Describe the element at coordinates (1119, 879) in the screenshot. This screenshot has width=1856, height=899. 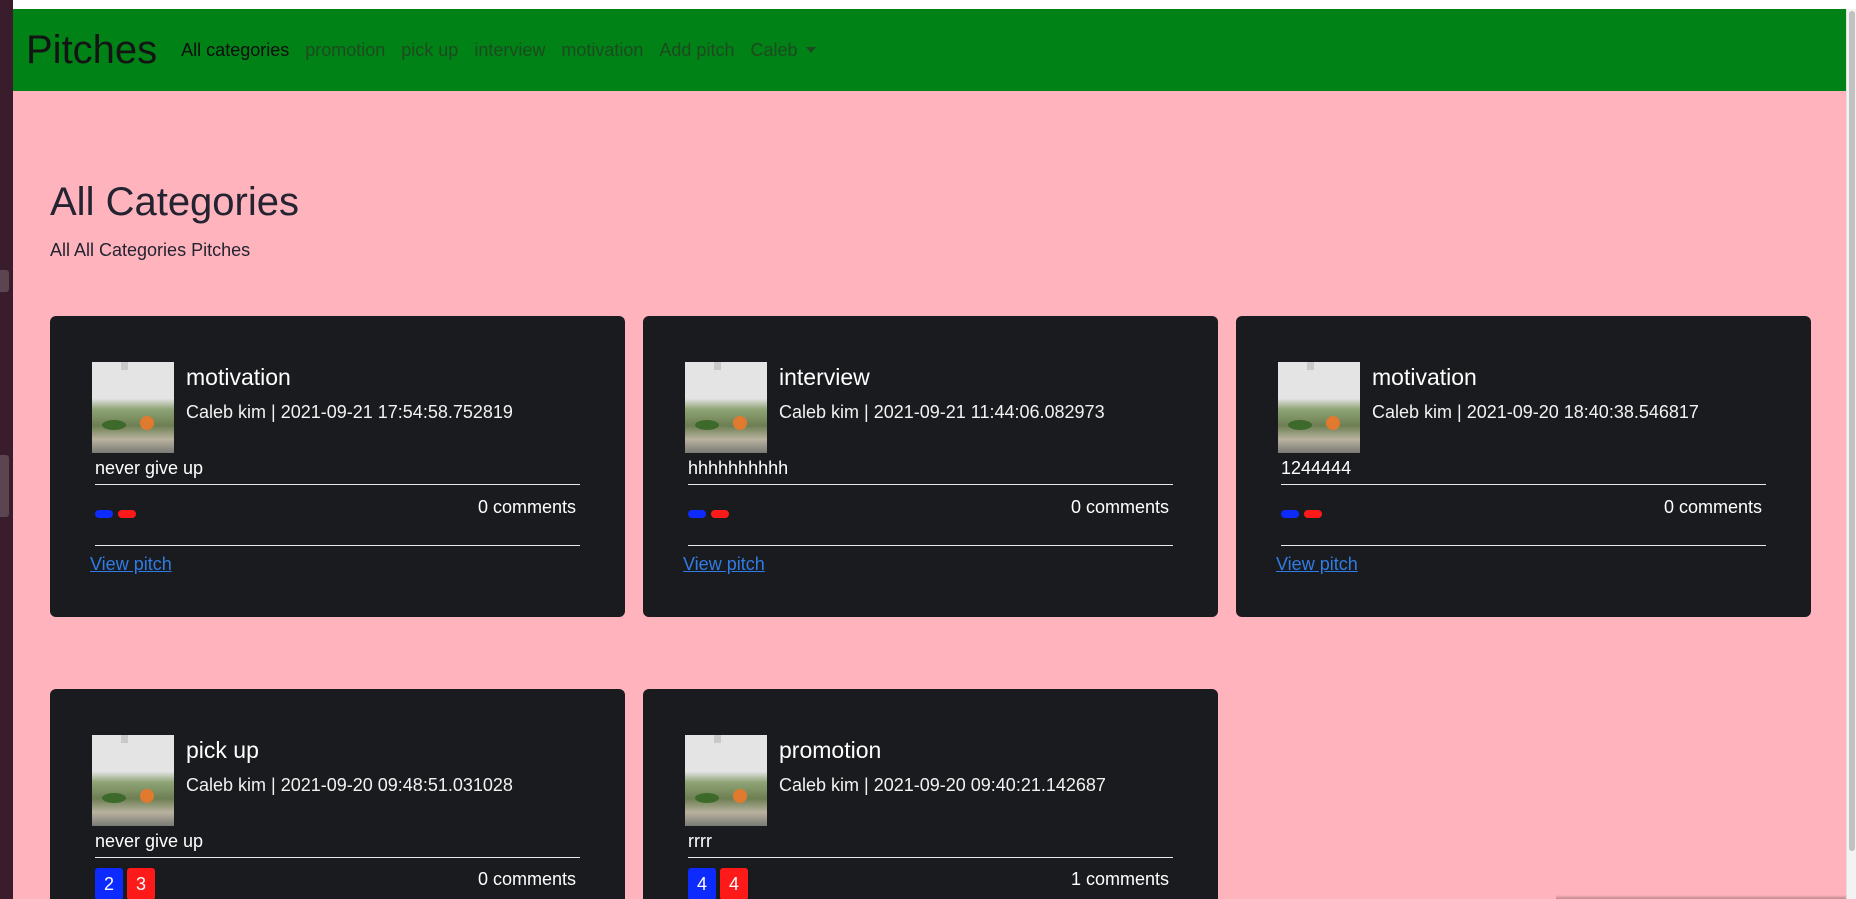
I see `comment-count: 1 comments` at that location.